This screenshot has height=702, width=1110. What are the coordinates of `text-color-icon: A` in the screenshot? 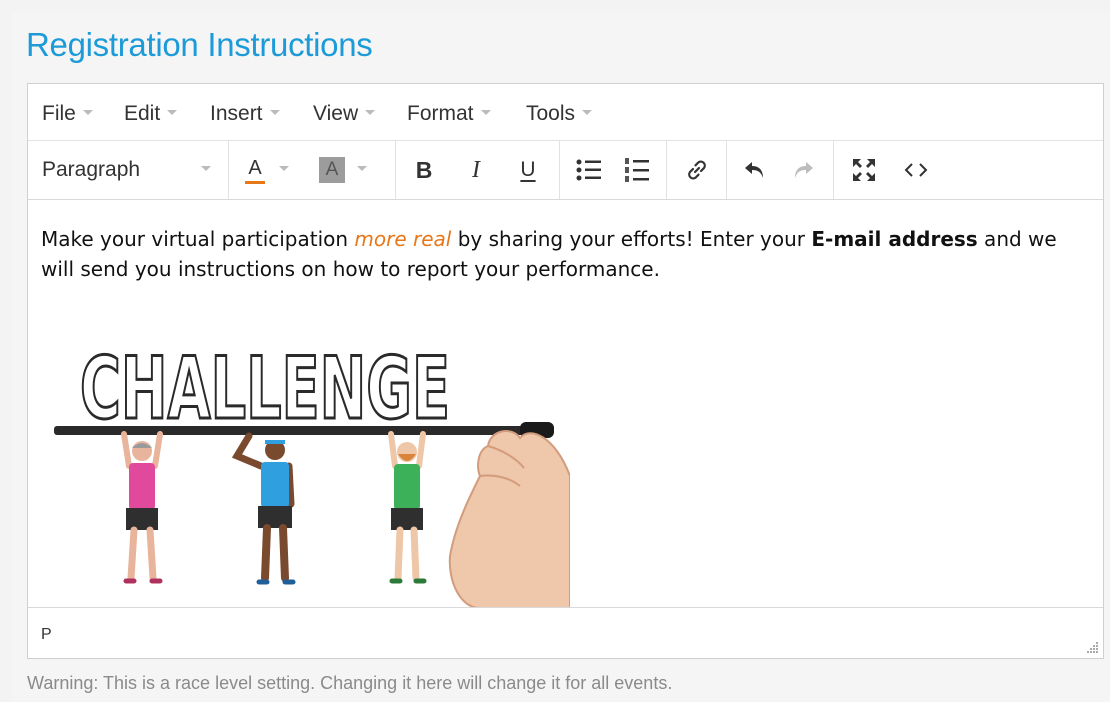 It's located at (255, 170).